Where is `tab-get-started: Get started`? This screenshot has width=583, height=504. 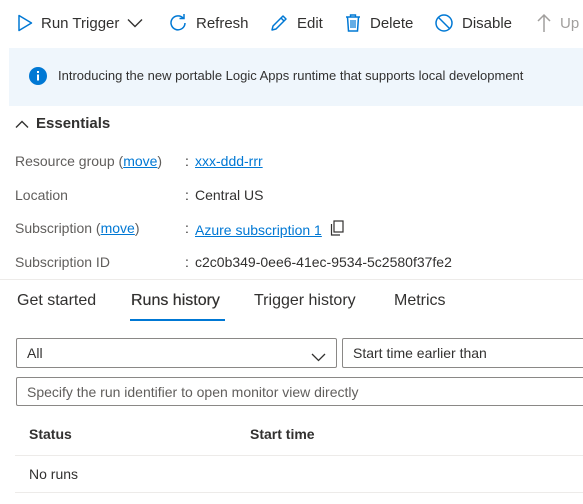
tab-get-started: Get started is located at coordinates (56, 301).